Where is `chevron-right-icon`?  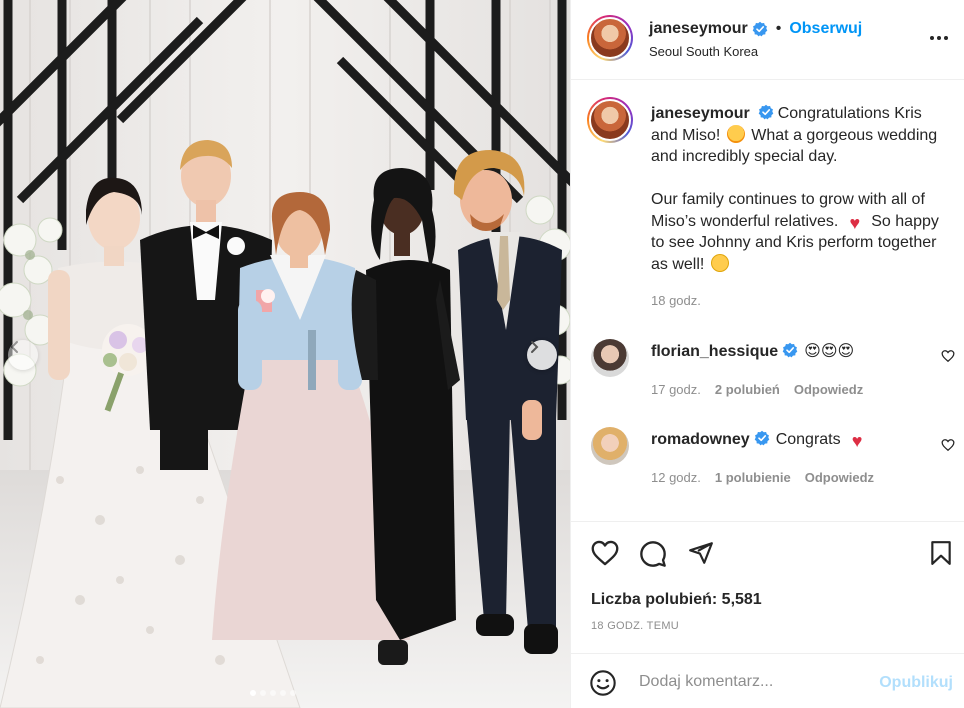
chevron-right-icon is located at coordinates (535, 347).